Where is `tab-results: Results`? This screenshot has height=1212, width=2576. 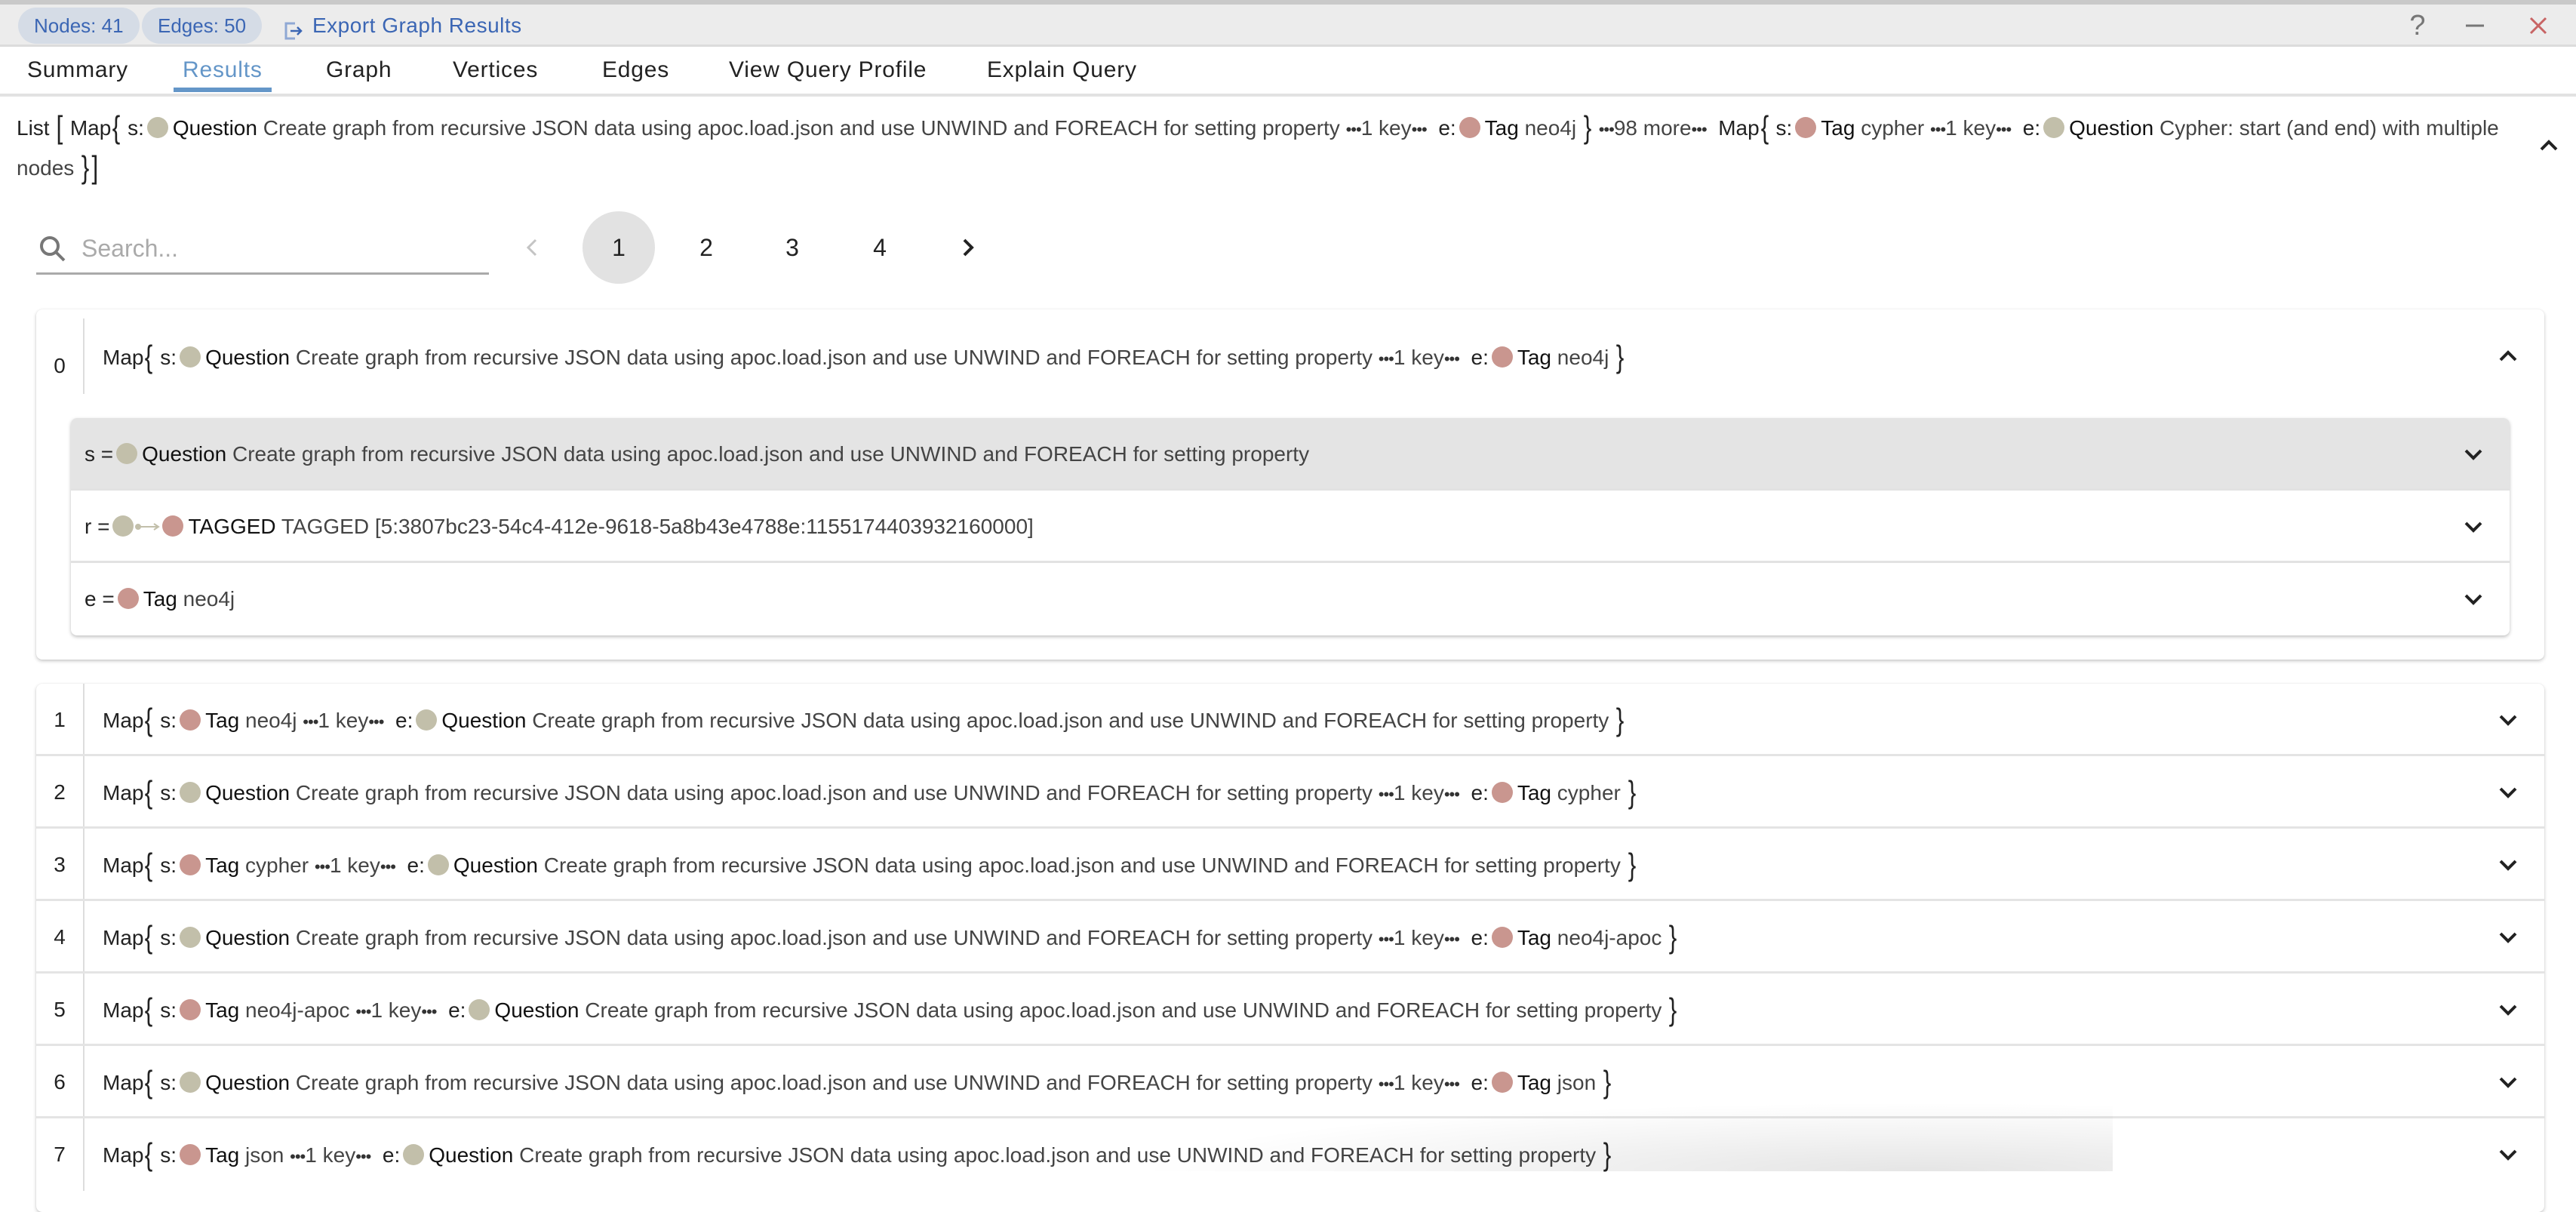 tab-results: Results is located at coordinates (223, 72).